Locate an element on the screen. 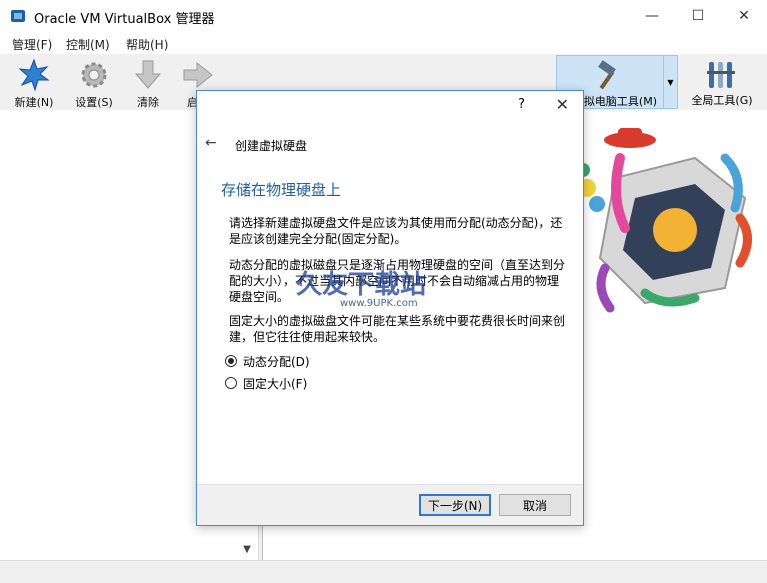 This screenshot has height=583, width=767. settings-button: 设置(S) is located at coordinates (94, 82).